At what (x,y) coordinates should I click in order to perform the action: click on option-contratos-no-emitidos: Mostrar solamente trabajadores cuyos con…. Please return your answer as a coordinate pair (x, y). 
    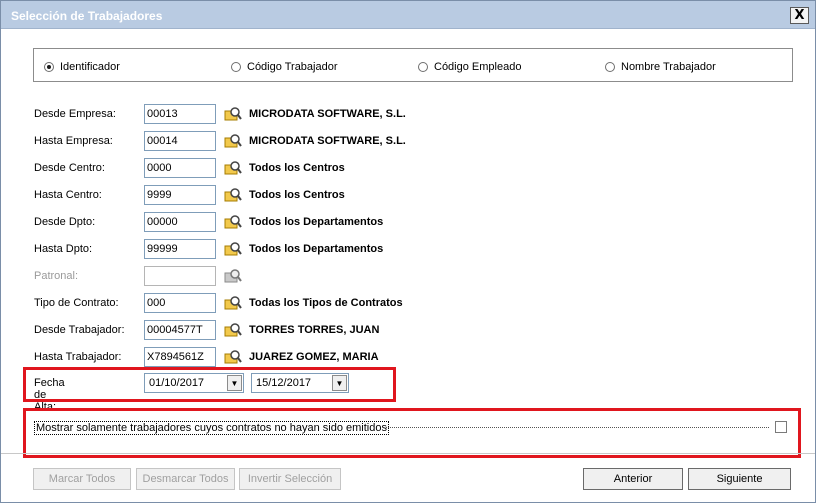
    Looking at the image, I should click on (412, 428).